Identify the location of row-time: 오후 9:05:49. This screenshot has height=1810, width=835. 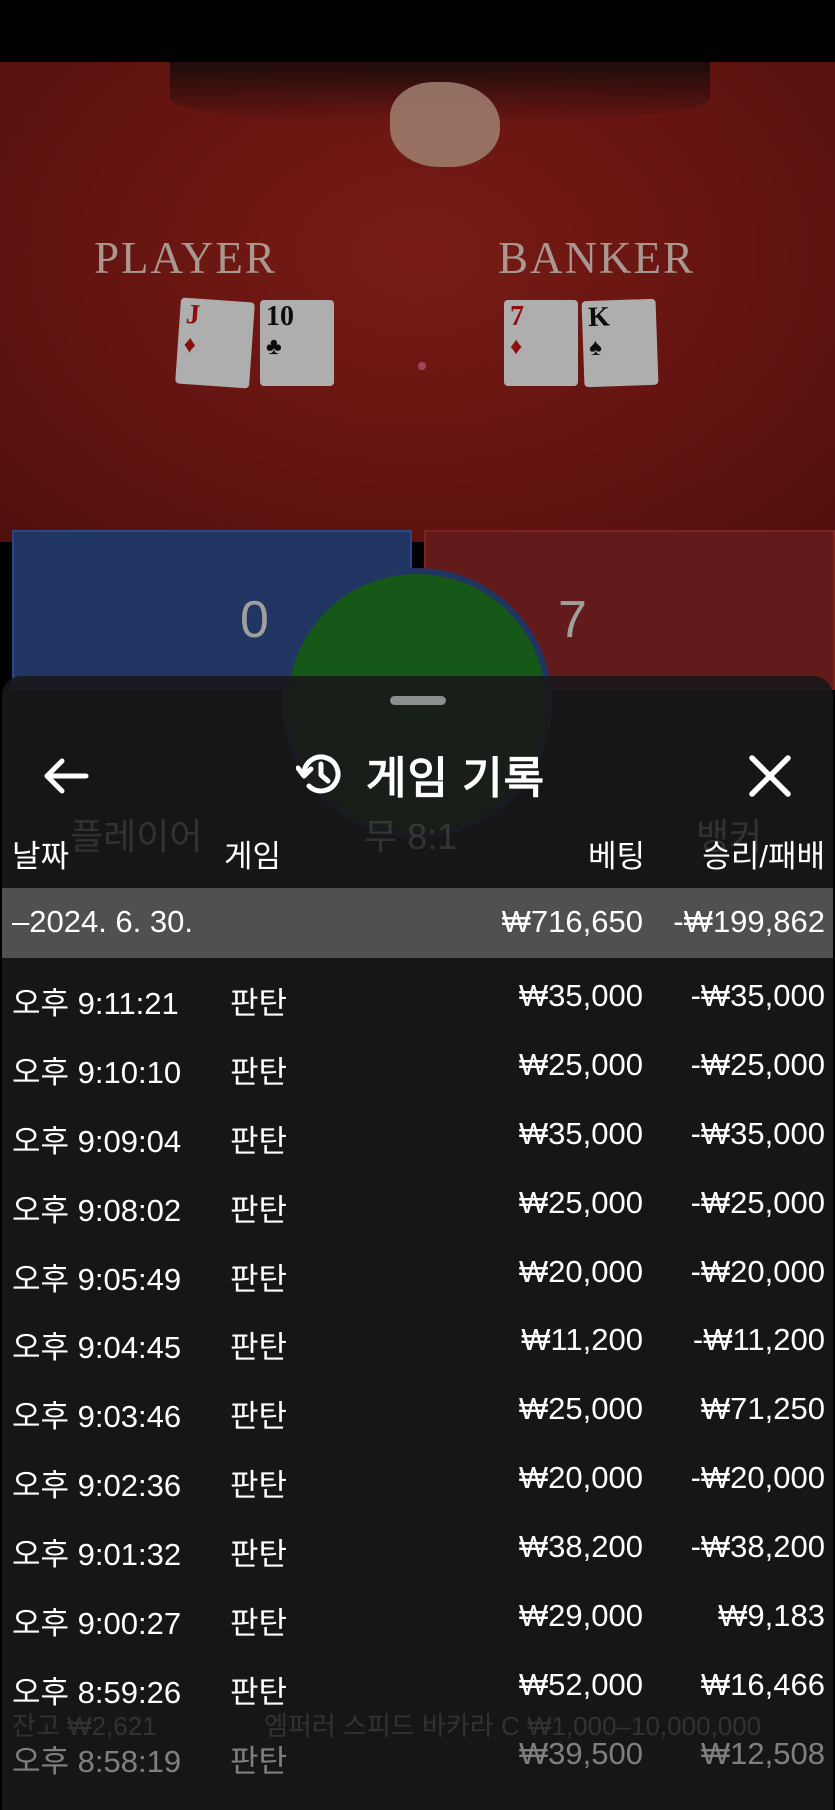
(97, 1279).